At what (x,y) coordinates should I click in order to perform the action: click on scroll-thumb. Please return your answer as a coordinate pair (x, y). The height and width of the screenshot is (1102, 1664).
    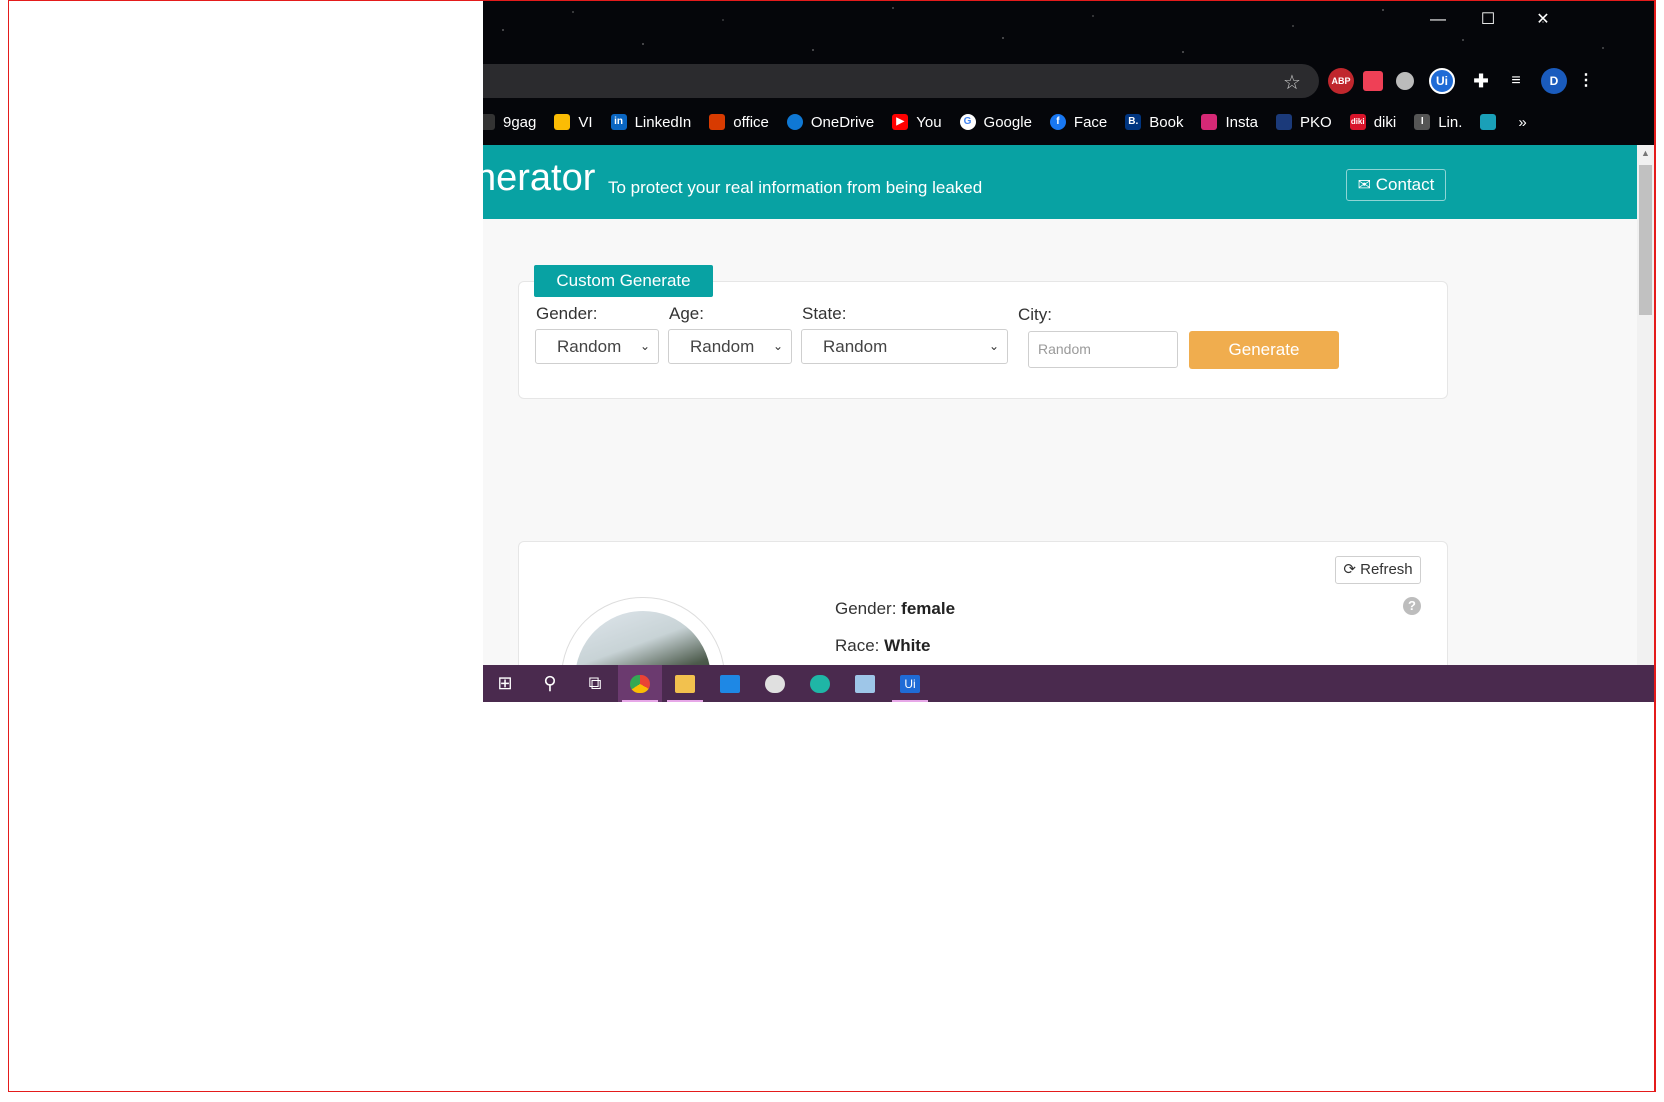
    Looking at the image, I should click on (1645, 240).